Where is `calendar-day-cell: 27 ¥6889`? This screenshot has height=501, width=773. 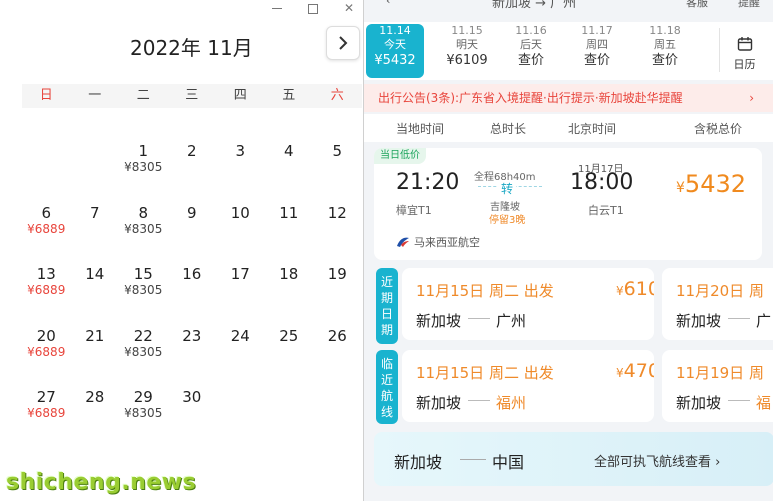 calendar-day-cell: 27 ¥6889 is located at coordinates (46, 404).